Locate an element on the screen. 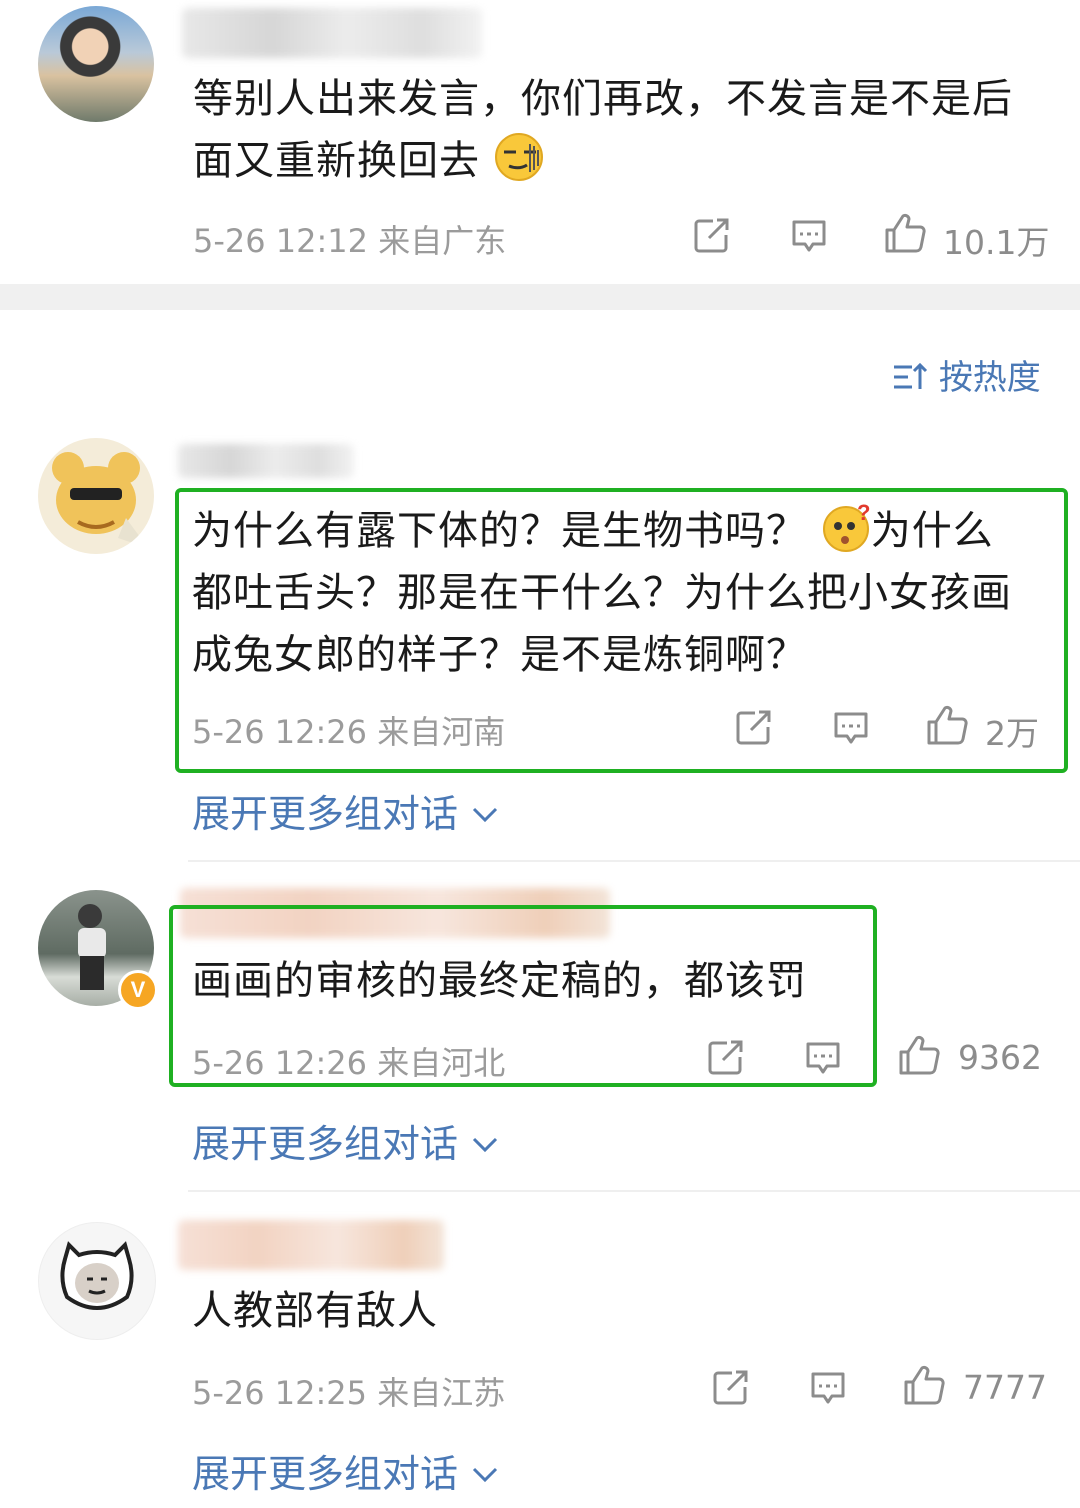 This screenshot has height=1508, width=1080. section-separator is located at coordinates (540, 297).